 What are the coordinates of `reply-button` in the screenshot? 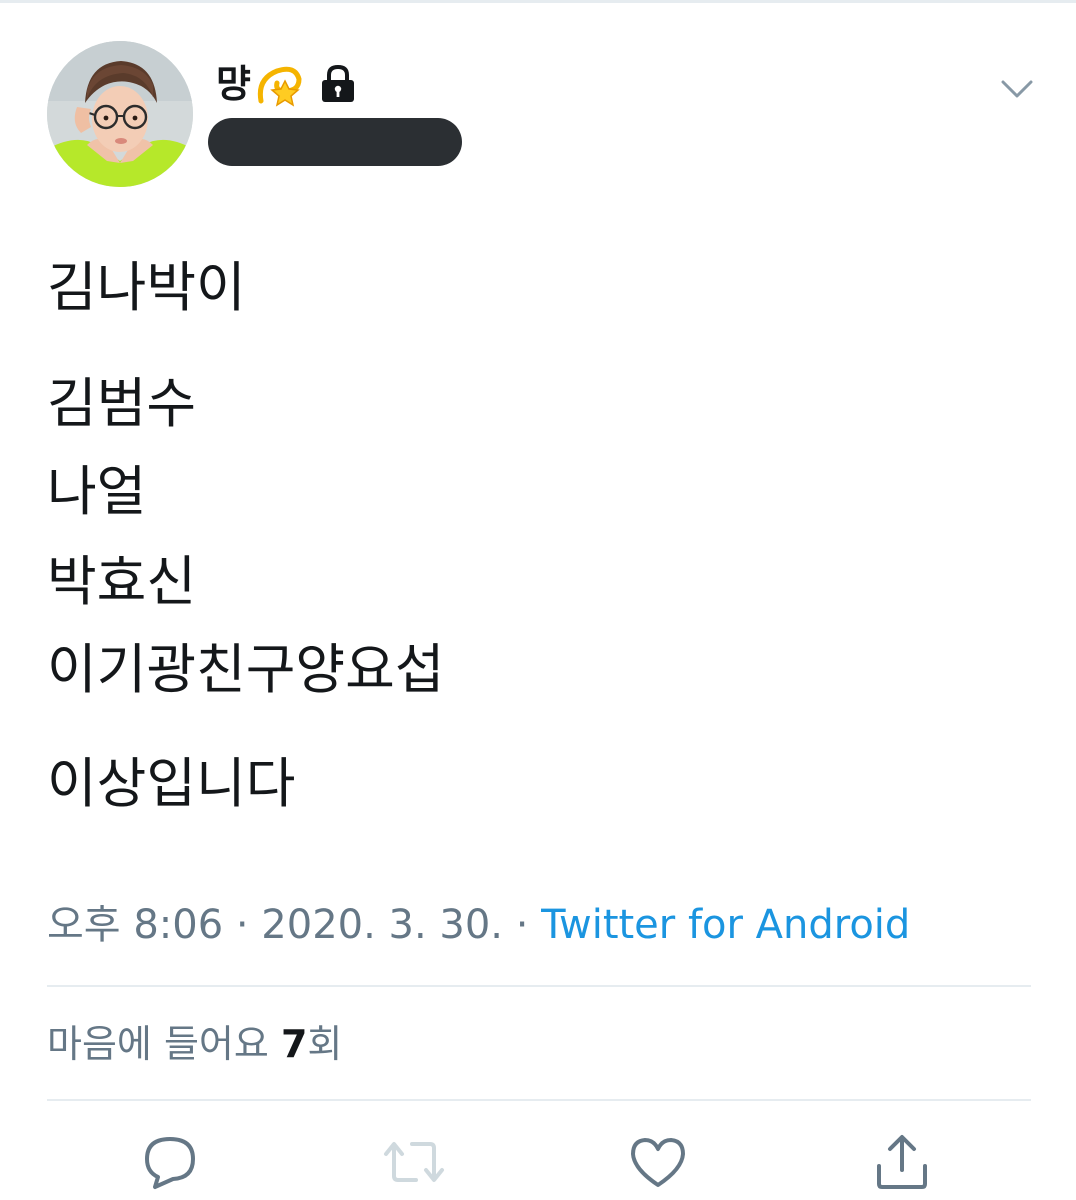 It's located at (170, 1164).